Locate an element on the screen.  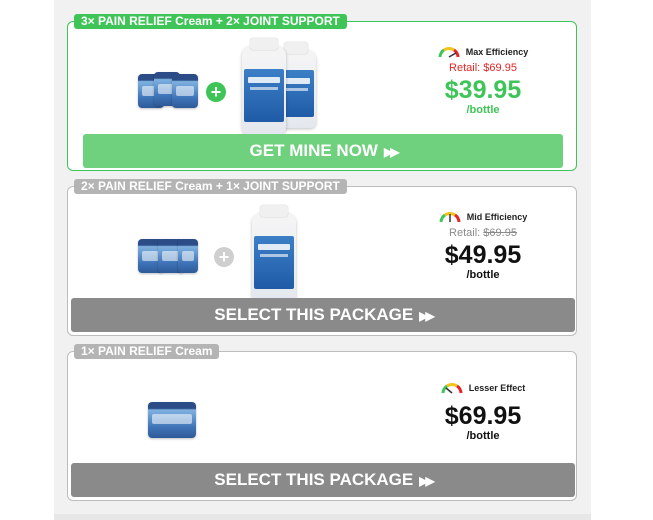
package-tag: 1× PAIN RELIEF Cream is located at coordinates (147, 351).